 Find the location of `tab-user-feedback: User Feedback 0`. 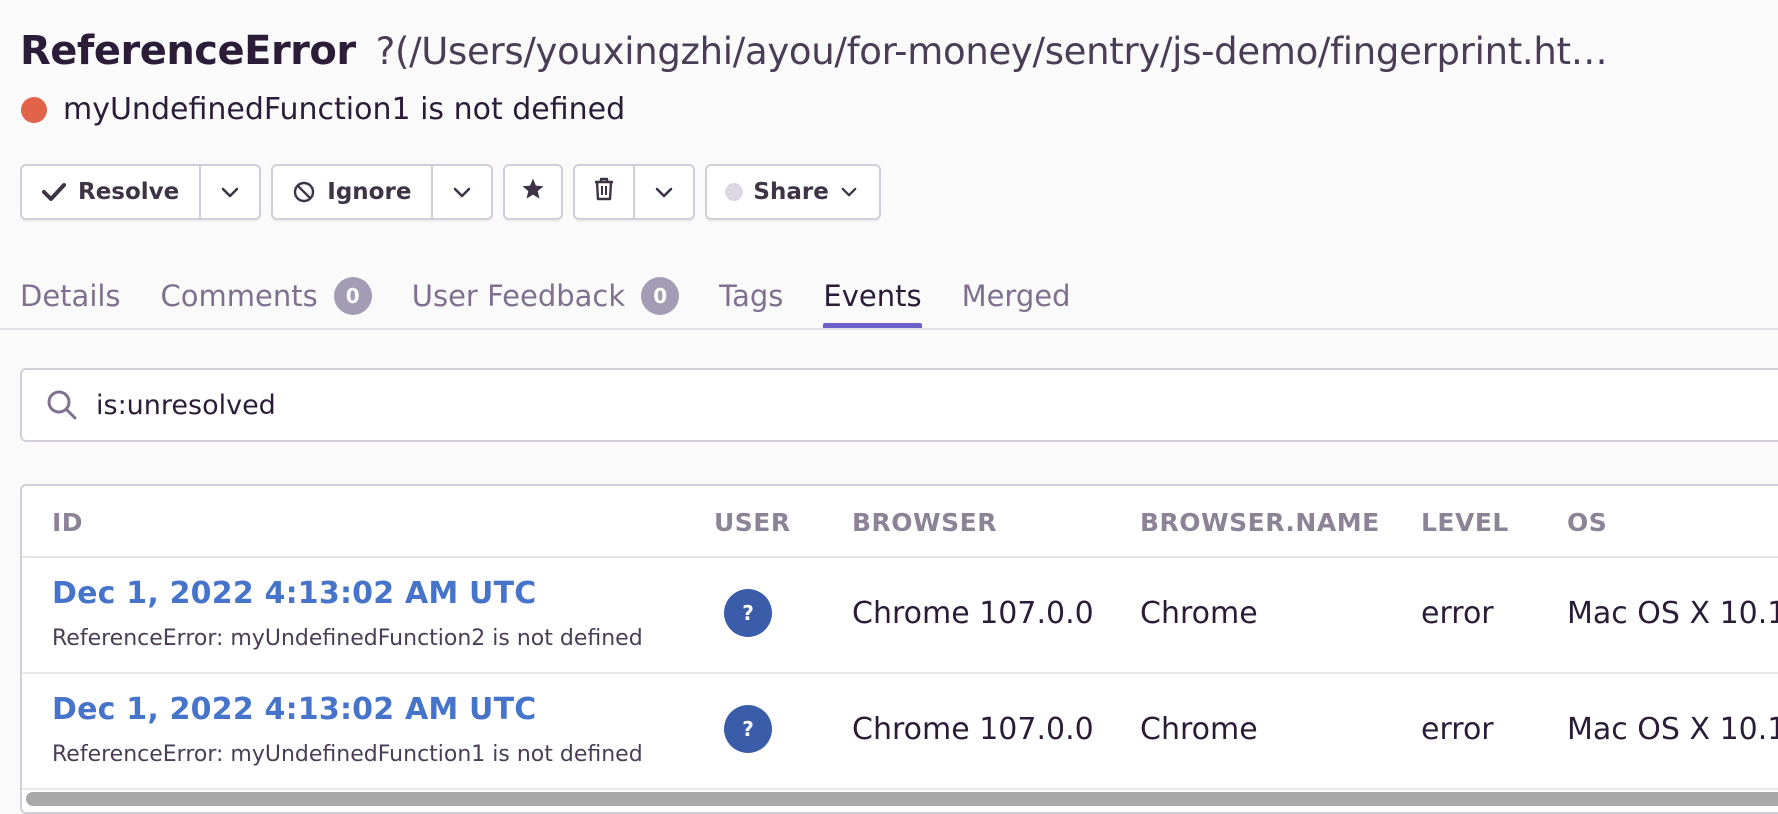

tab-user-feedback: User Feedback 0 is located at coordinates (545, 296).